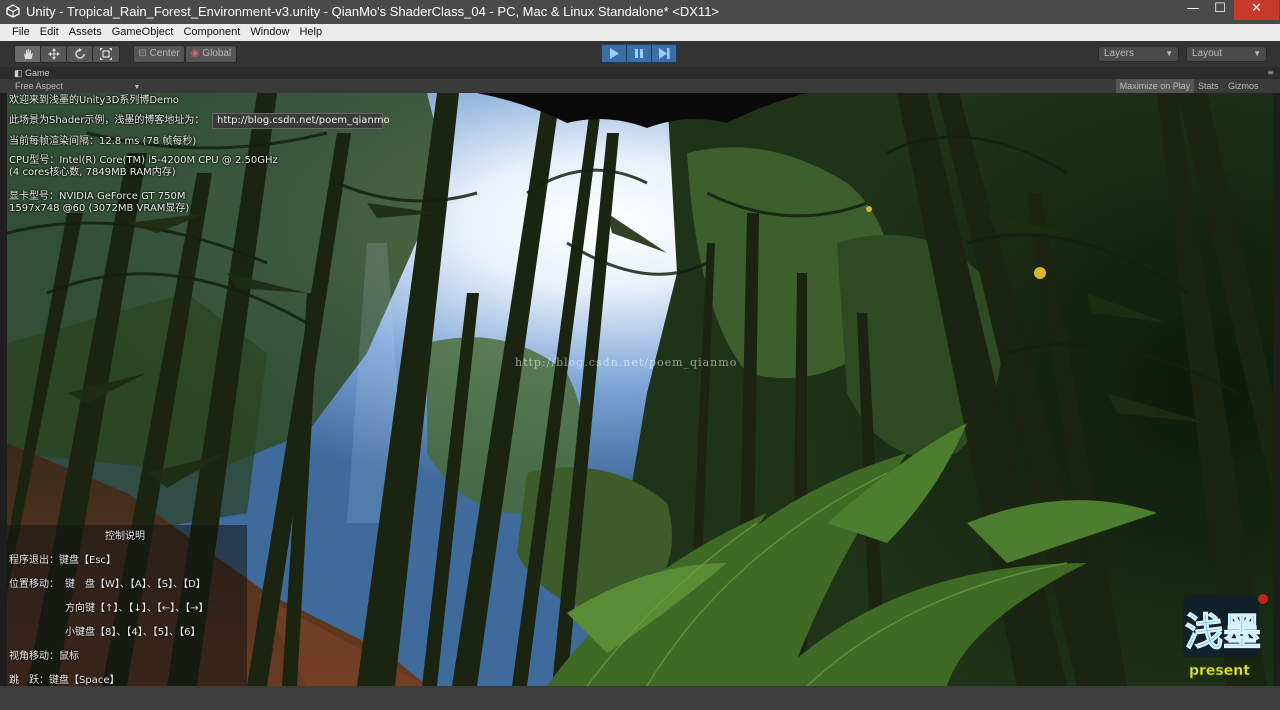 This screenshot has width=1280, height=710. I want to click on rotate-tool-button, so click(80, 54).